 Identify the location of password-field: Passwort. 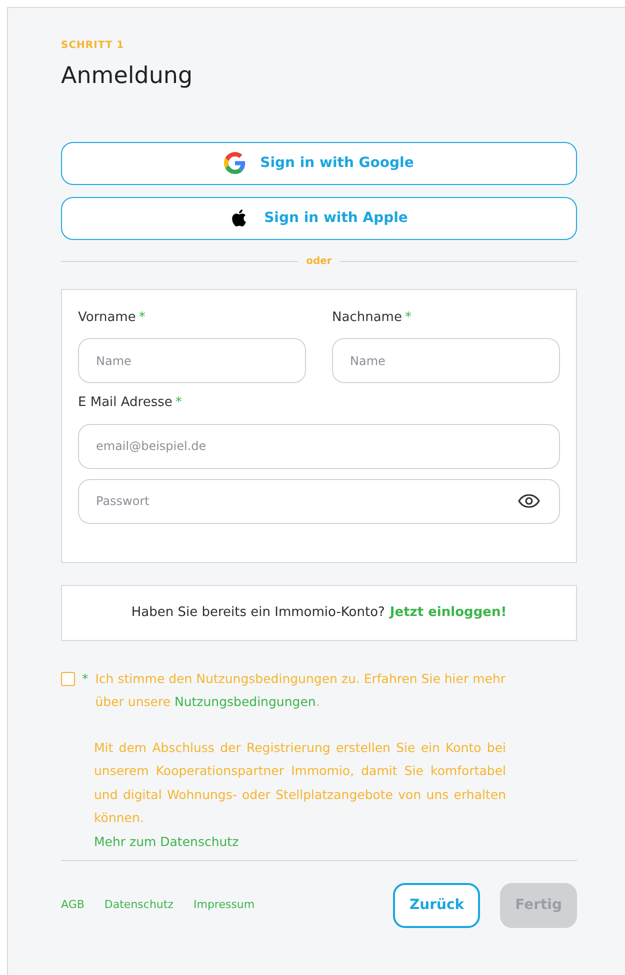
(319, 501).